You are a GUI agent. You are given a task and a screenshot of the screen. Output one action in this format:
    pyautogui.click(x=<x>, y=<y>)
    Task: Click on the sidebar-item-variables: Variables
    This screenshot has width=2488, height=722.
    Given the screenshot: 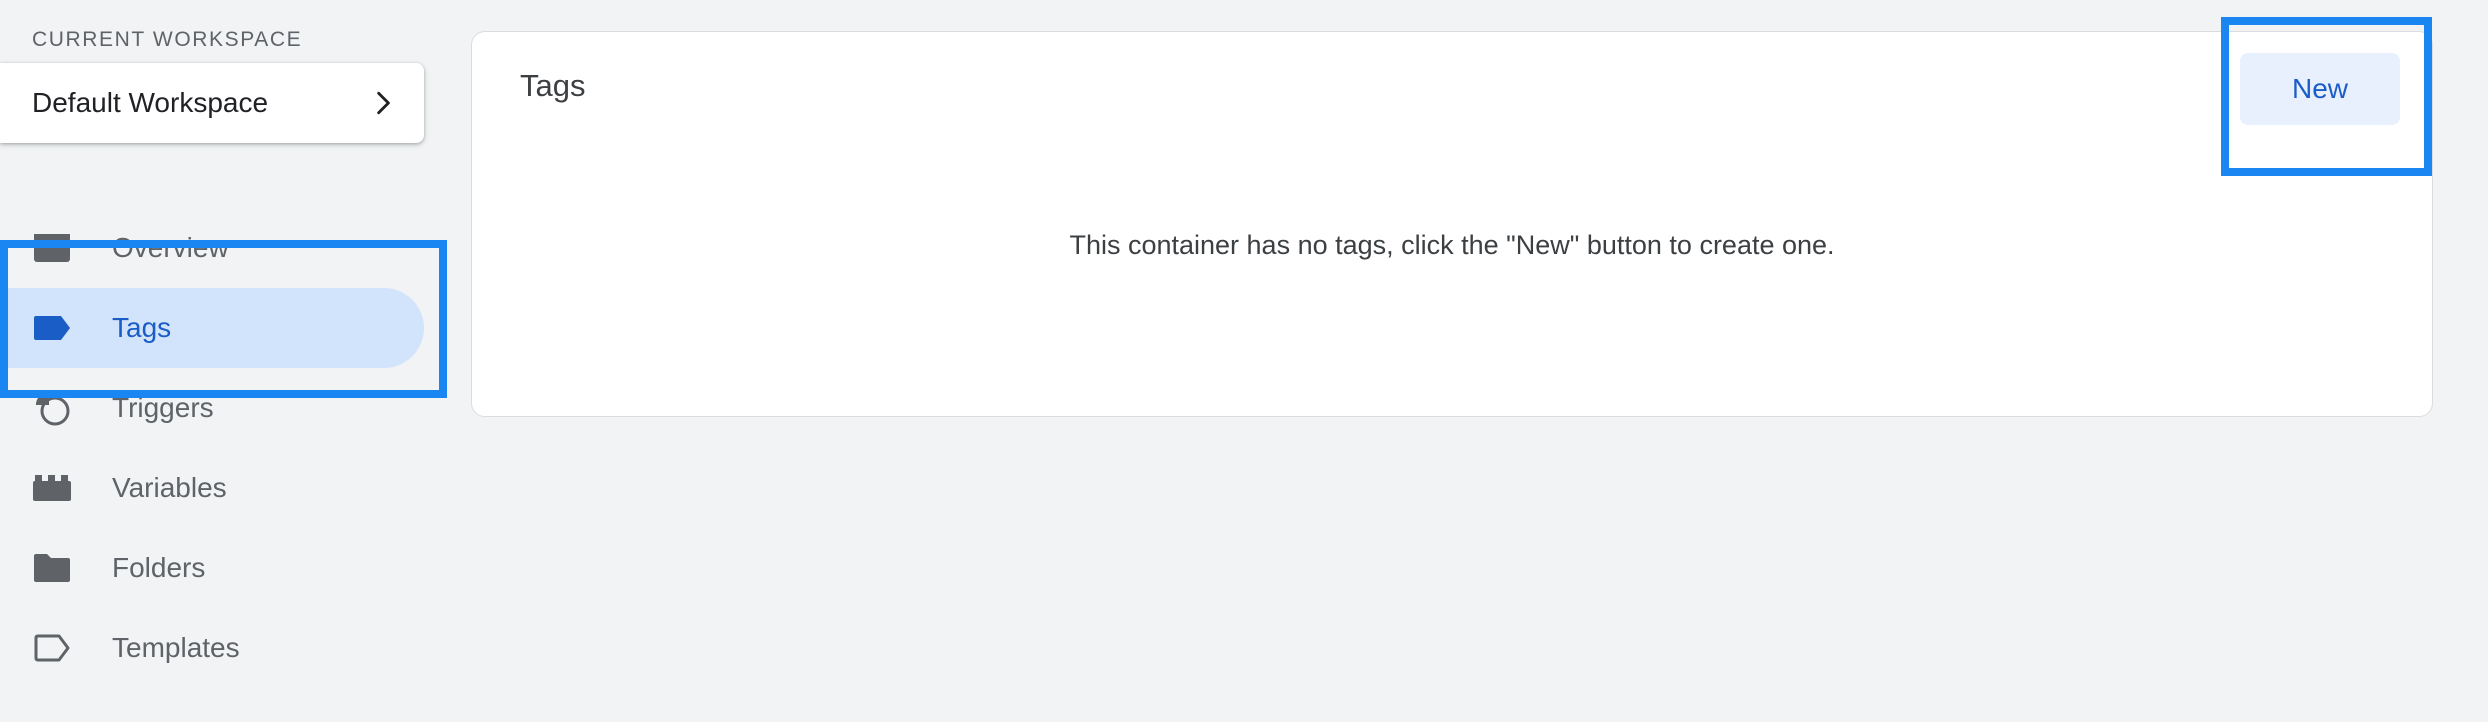 What is the action you would take?
    pyautogui.click(x=212, y=488)
    